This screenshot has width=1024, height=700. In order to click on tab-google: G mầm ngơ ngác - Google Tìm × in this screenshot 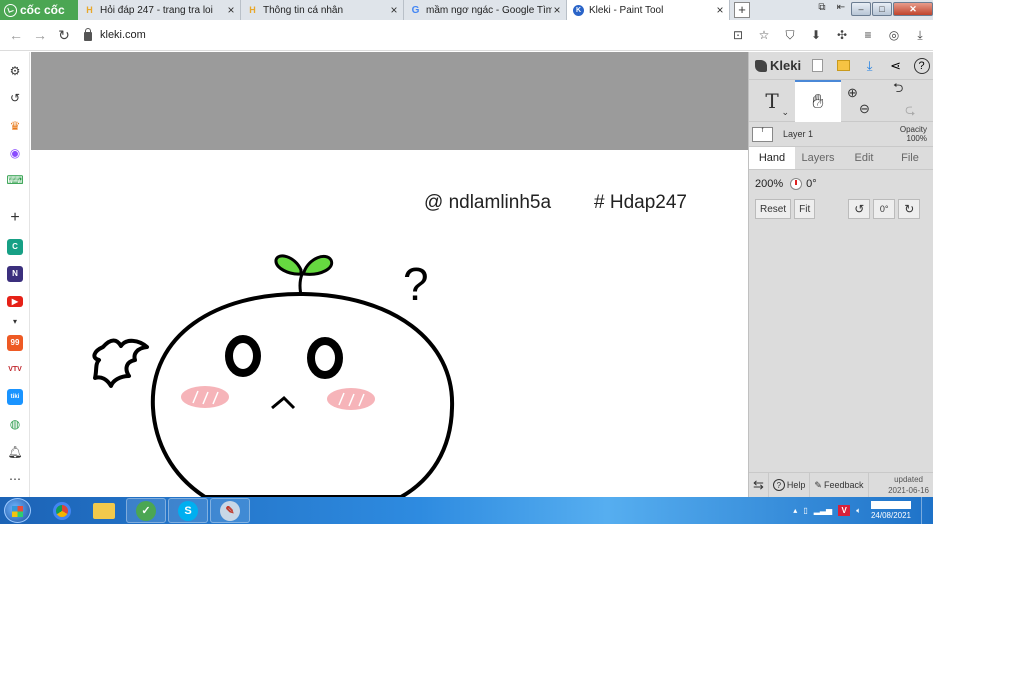, I will do `click(485, 10)`.